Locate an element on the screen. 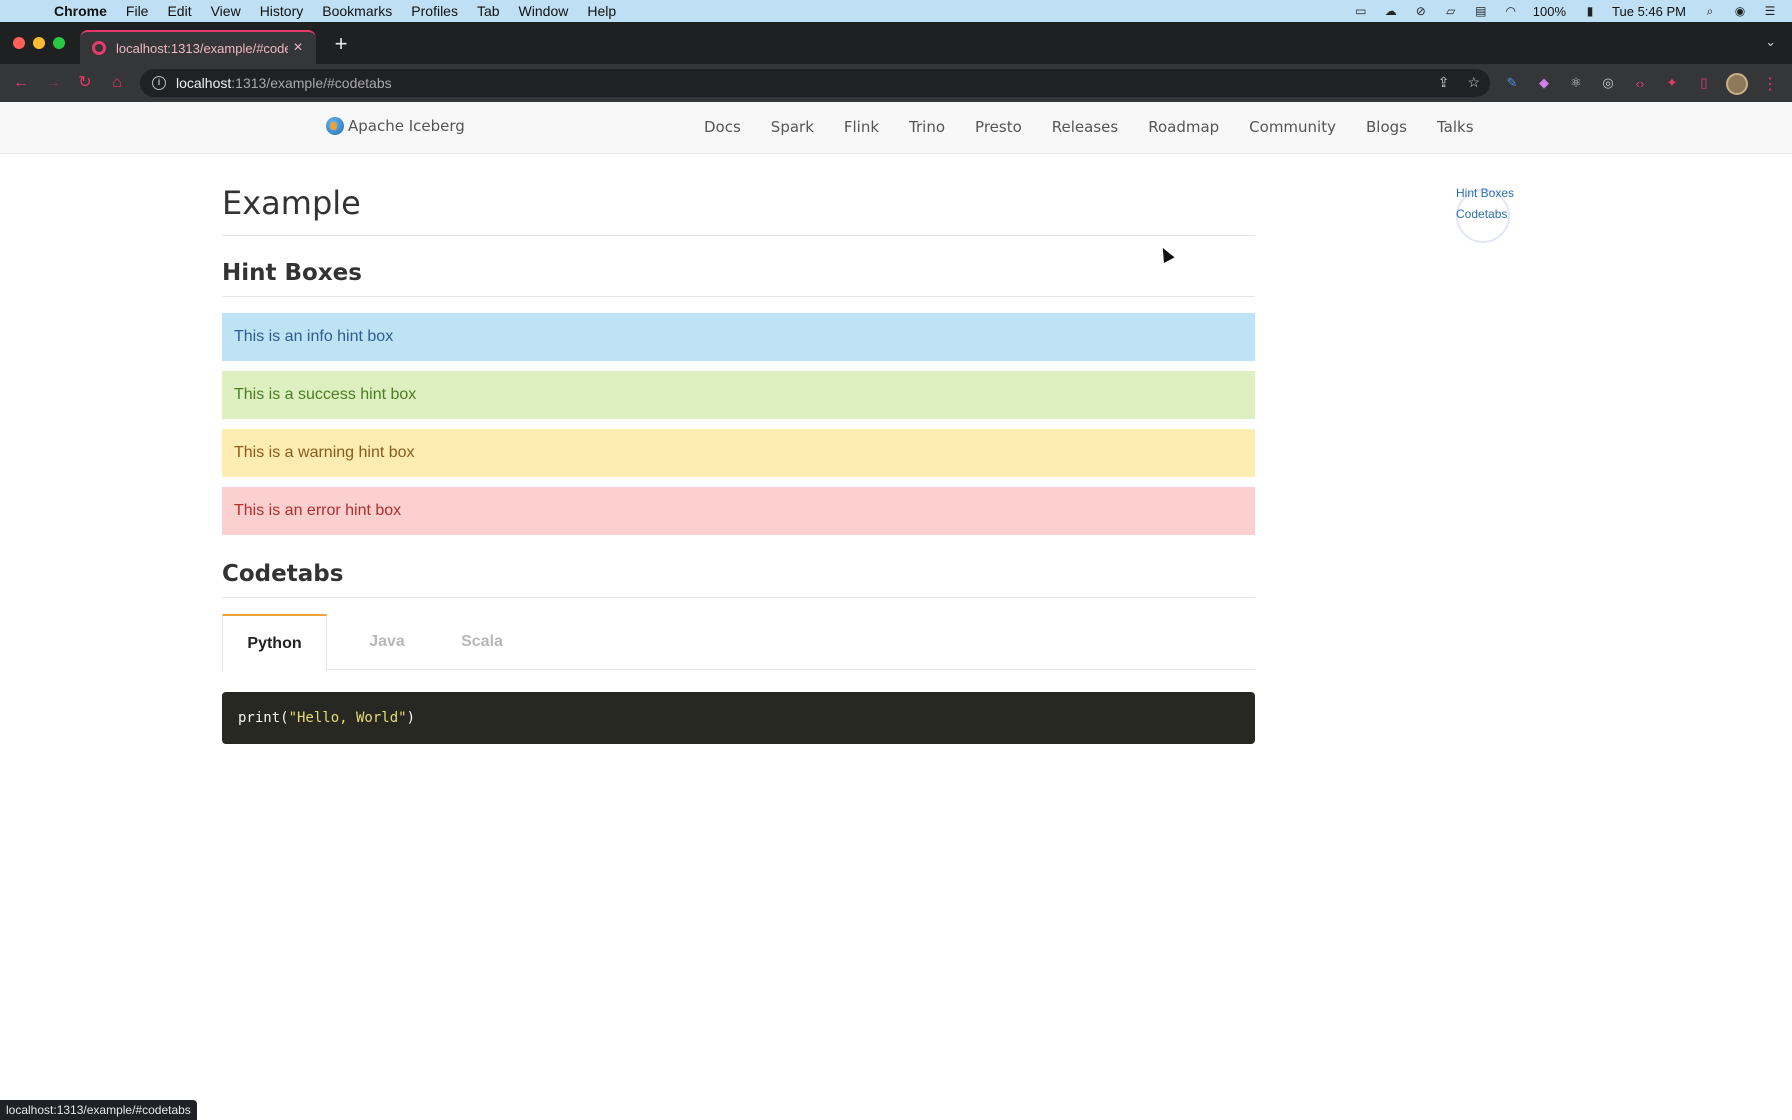  tab-python: Python is located at coordinates (274, 642).